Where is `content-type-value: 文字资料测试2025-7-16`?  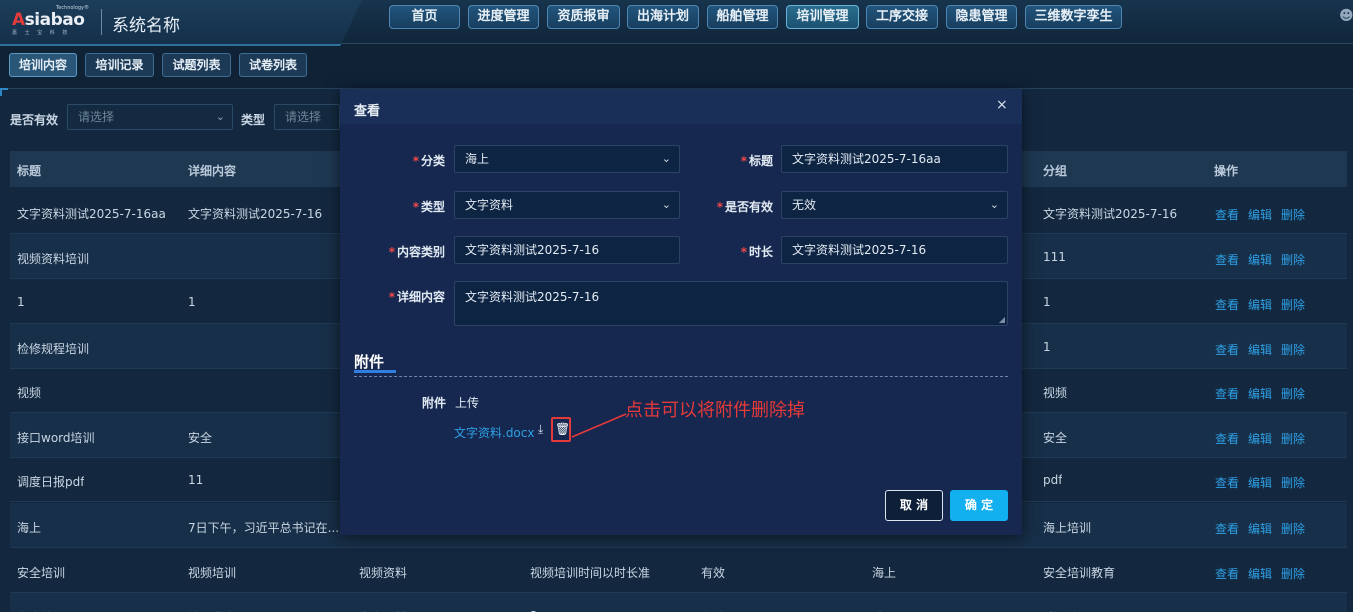 content-type-value: 文字资料测试2025-7-16 is located at coordinates (532, 250).